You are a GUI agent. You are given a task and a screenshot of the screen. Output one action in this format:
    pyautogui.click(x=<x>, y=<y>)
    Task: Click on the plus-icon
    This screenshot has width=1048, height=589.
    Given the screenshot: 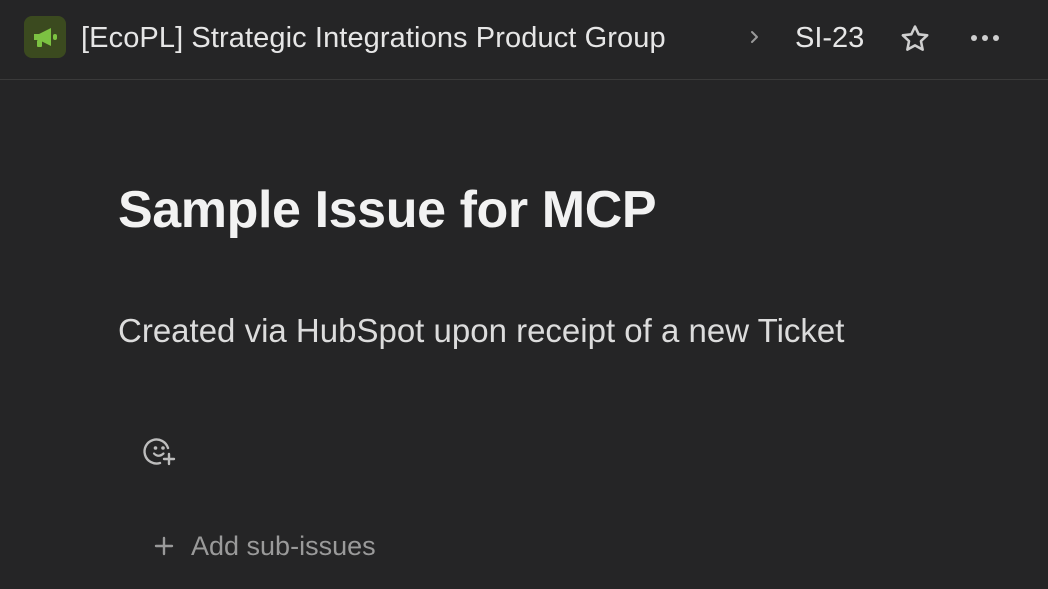 What is the action you would take?
    pyautogui.click(x=164, y=546)
    